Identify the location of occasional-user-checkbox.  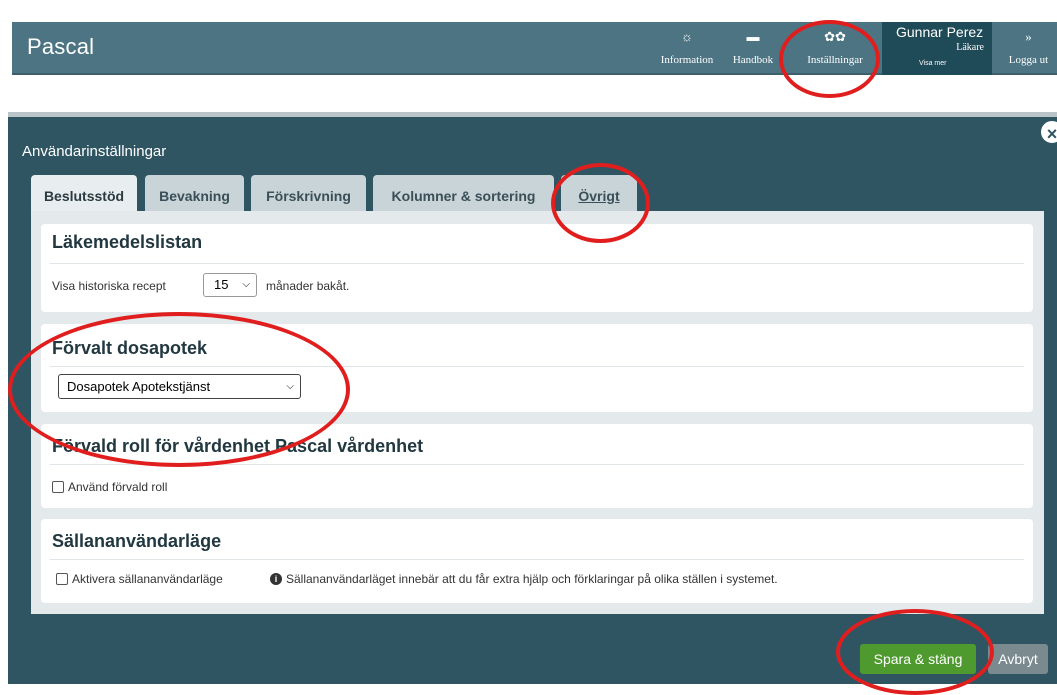
(62, 579).